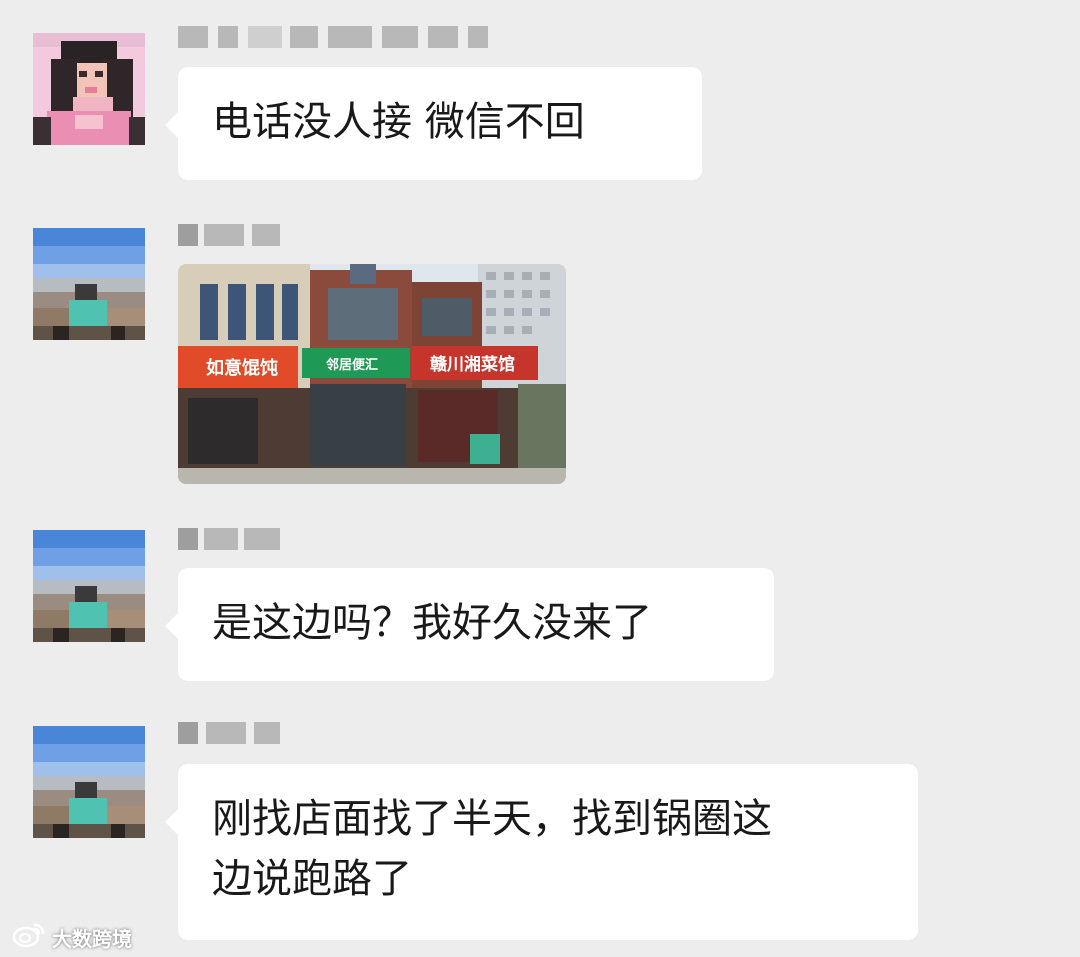 Image resolution: width=1080 pixels, height=957 pixels. What do you see at coordinates (541, 852) in the screenshot?
I see `message-bubble-text: 刚找店面找了半天，找到锅圈这 边说跑路了` at bounding box center [541, 852].